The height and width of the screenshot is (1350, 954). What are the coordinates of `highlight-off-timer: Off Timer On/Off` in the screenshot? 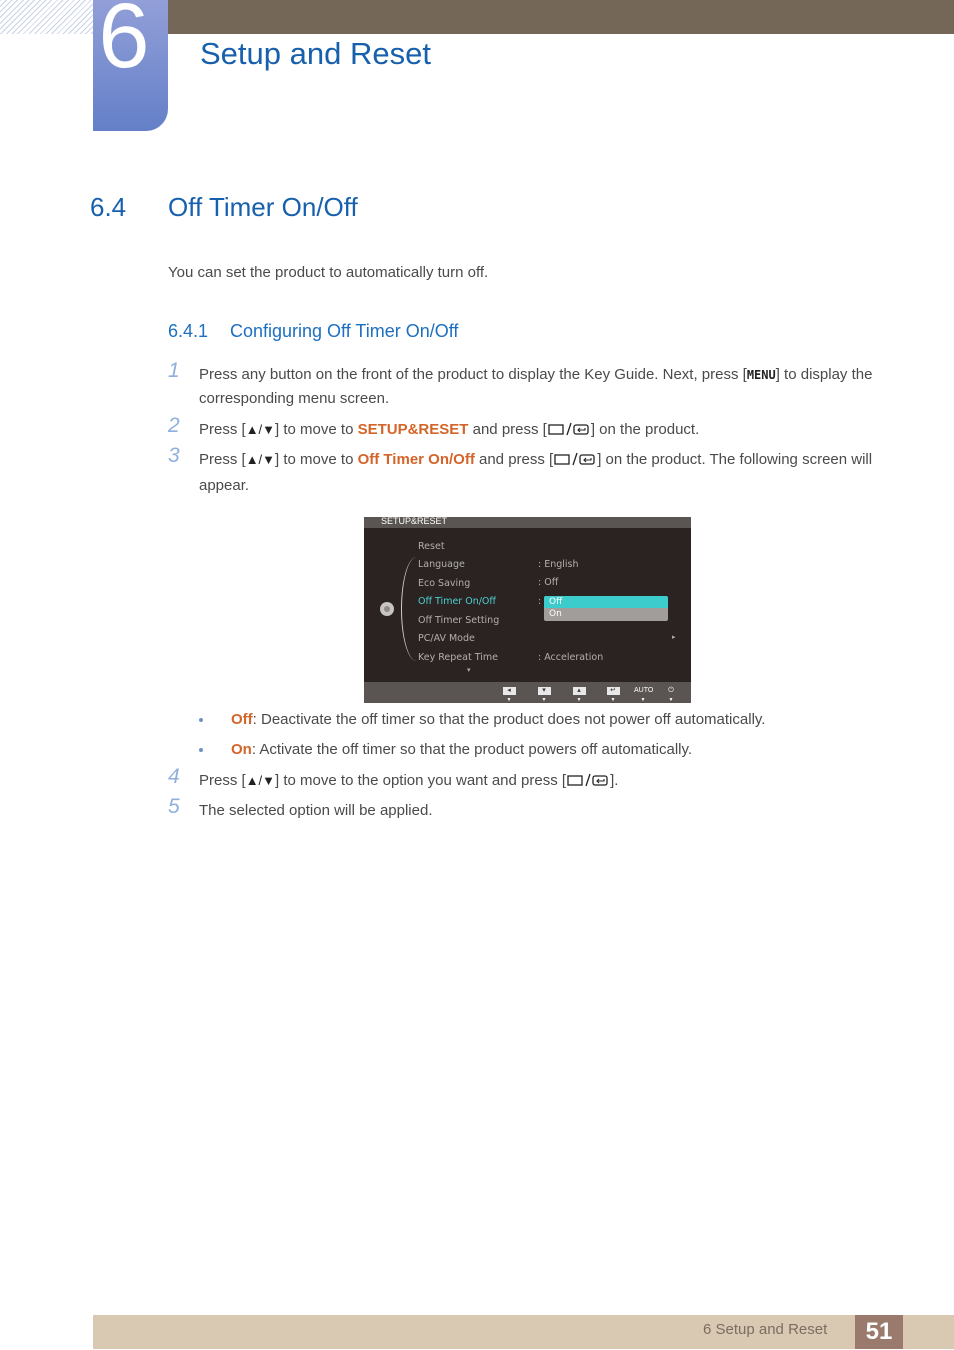 It's located at (416, 459).